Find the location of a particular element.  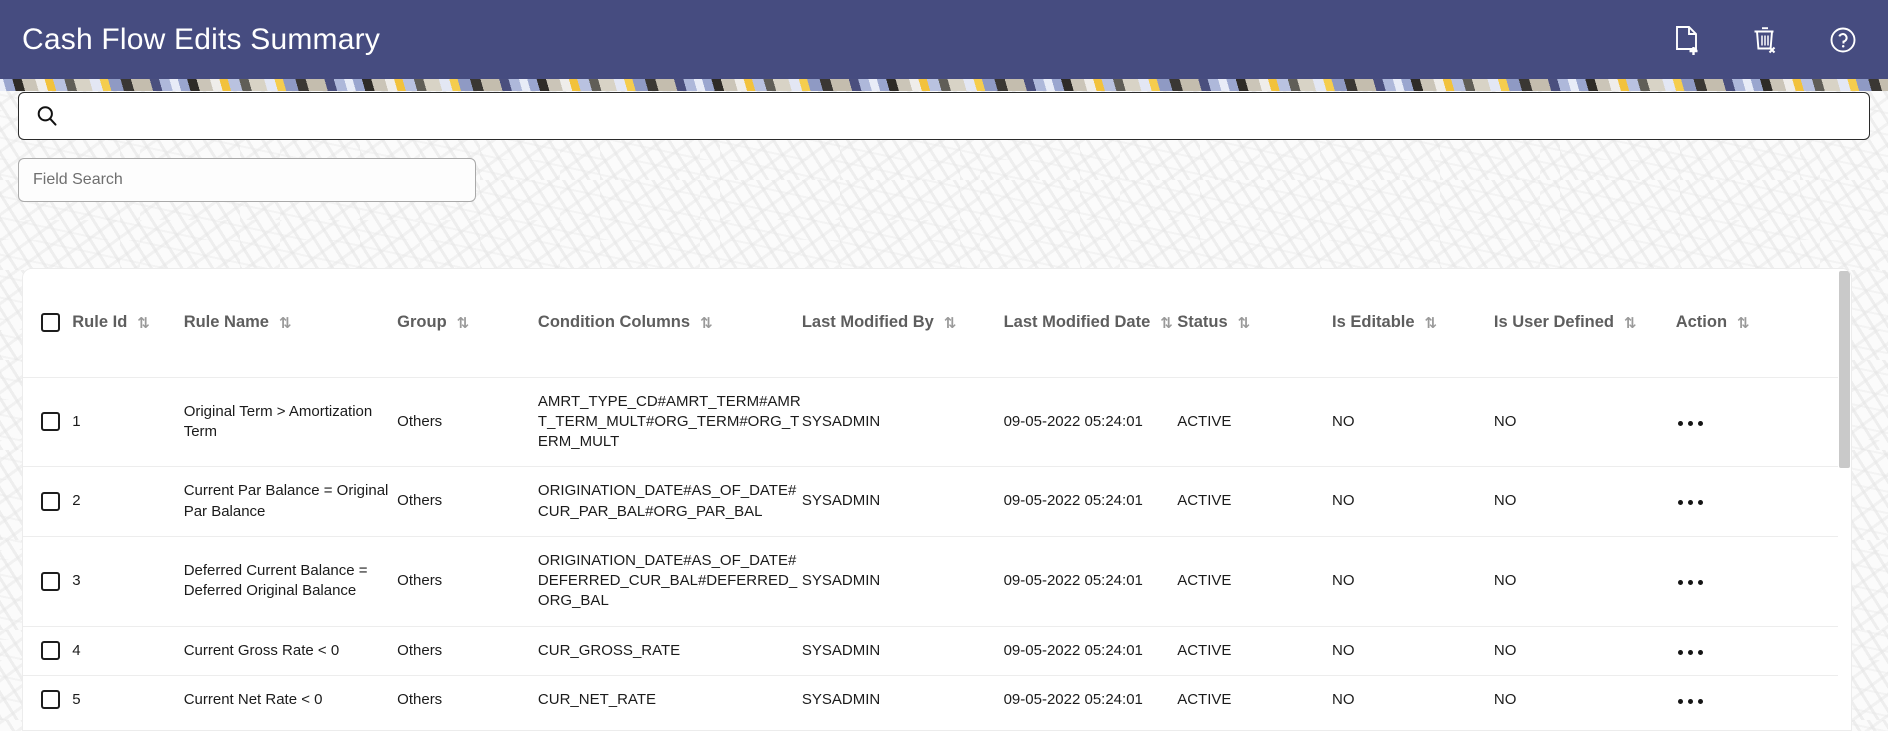

column-label-last-modified-by: Last Modified By is located at coordinates (867, 322).